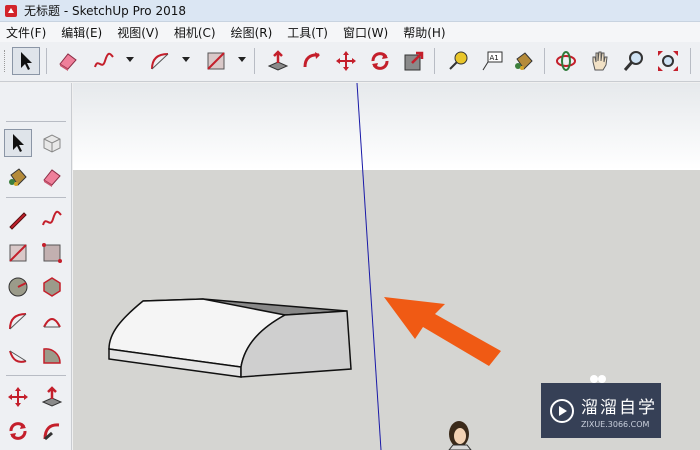 Image resolution: width=700 pixels, height=450 pixels. I want to click on move-tool-button, so click(346, 61).